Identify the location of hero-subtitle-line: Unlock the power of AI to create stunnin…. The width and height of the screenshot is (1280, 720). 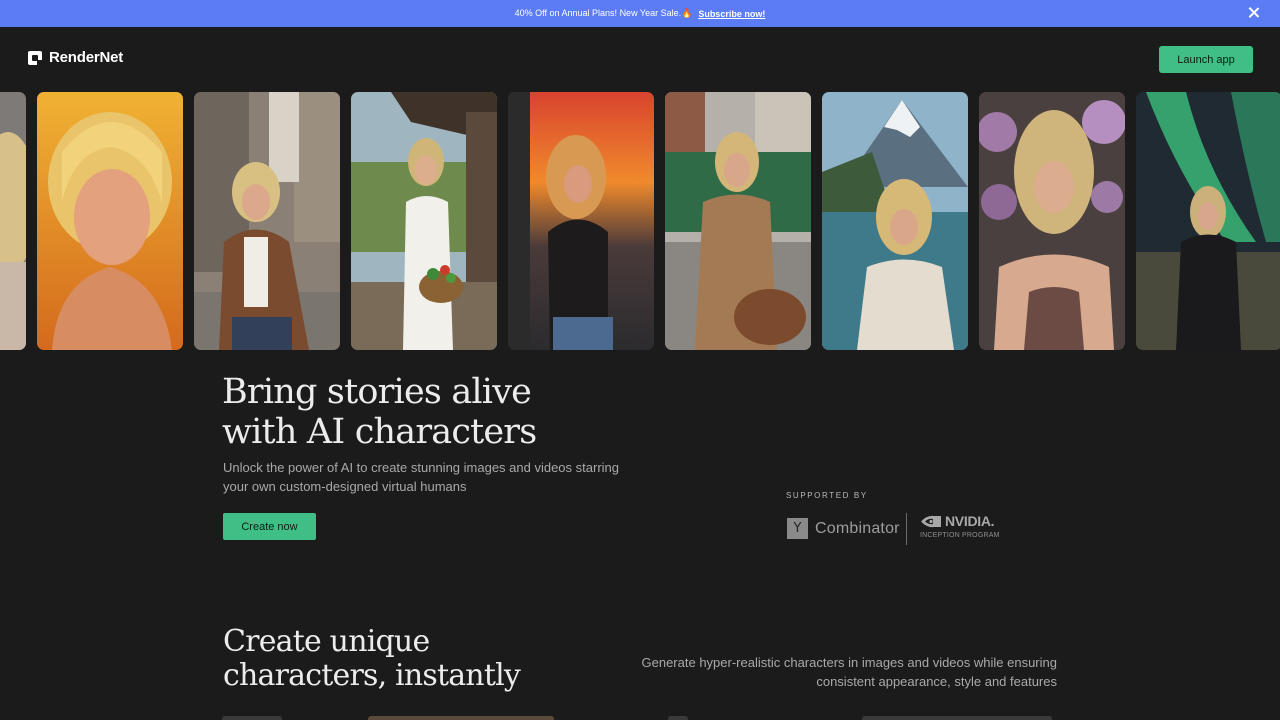
(421, 467).